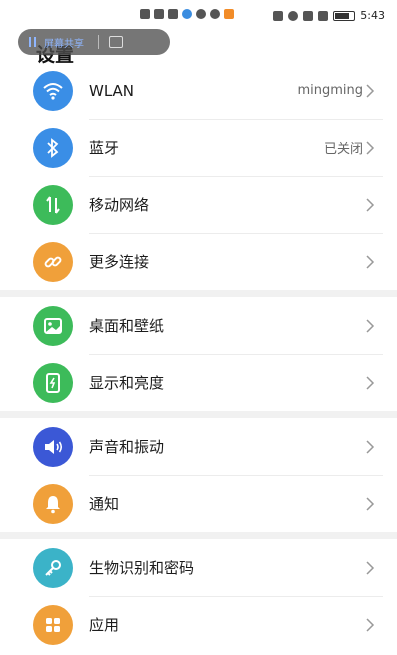 The image size is (397, 655). I want to click on heart-icon, so click(215, 14).